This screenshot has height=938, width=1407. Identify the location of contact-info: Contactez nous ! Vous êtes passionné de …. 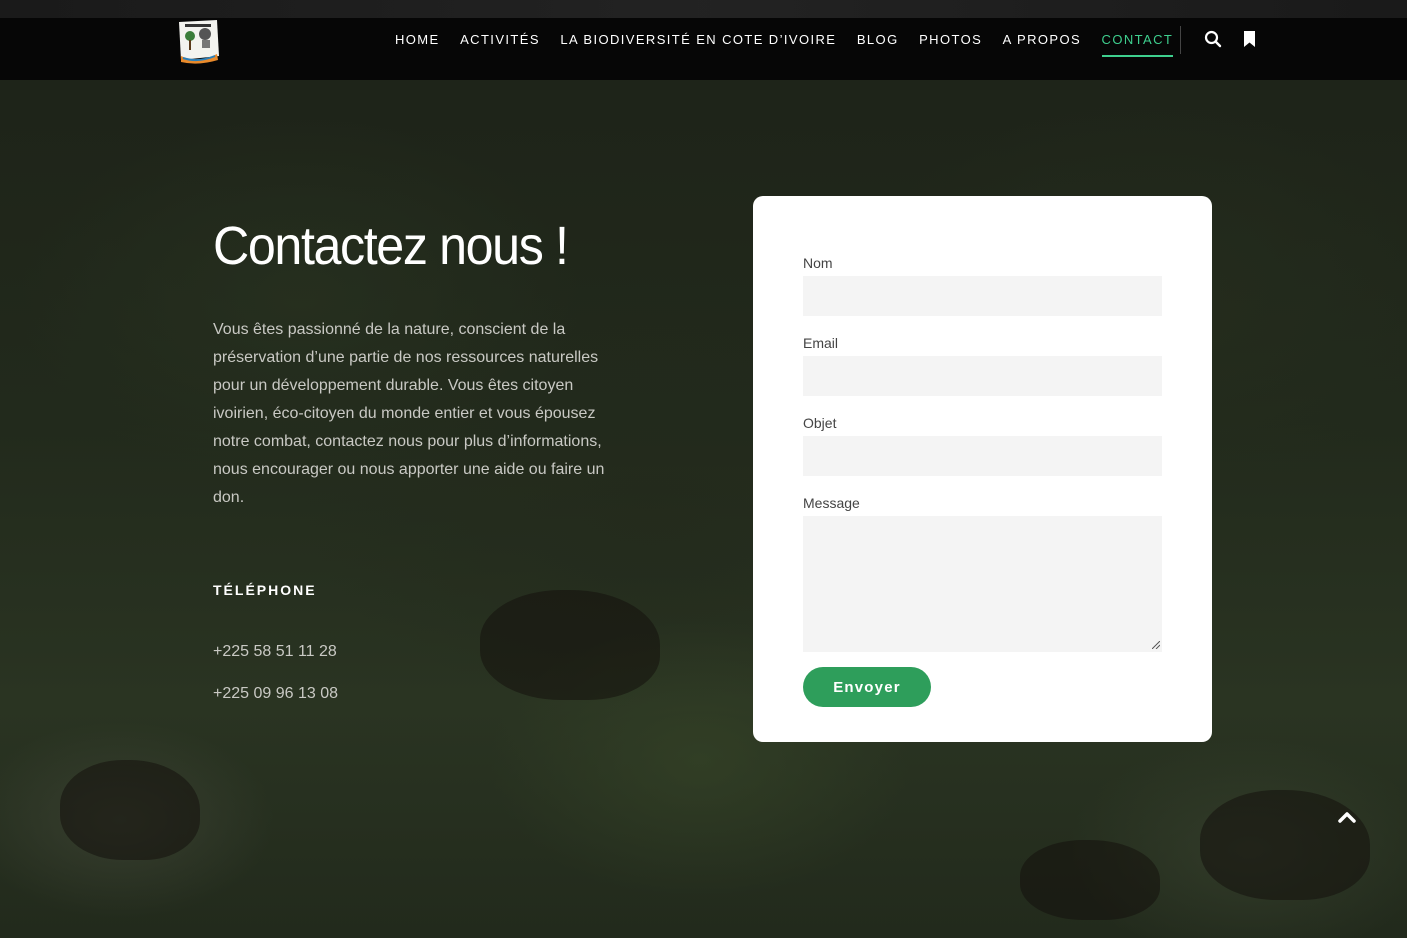
(413, 456).